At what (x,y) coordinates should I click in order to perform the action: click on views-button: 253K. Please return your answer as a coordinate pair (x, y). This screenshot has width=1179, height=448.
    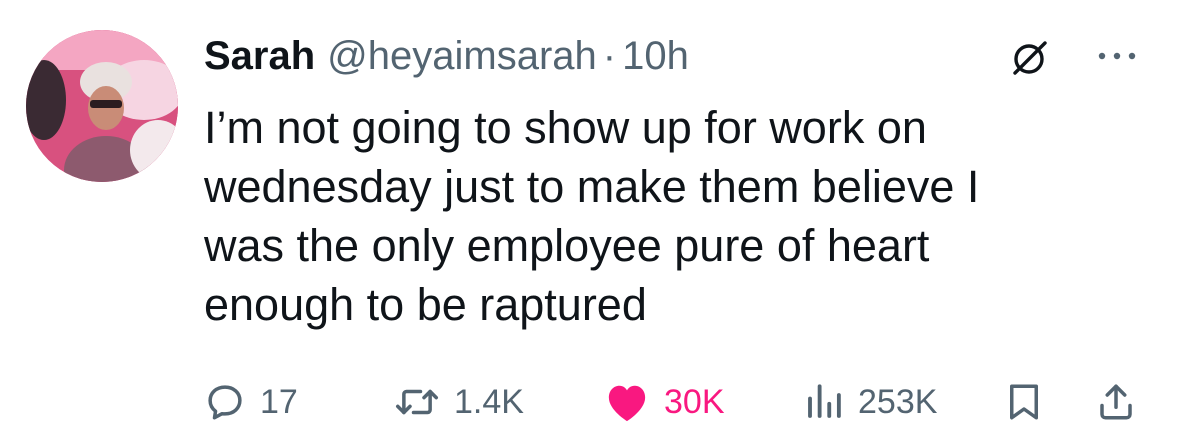
    Looking at the image, I should click on (870, 402).